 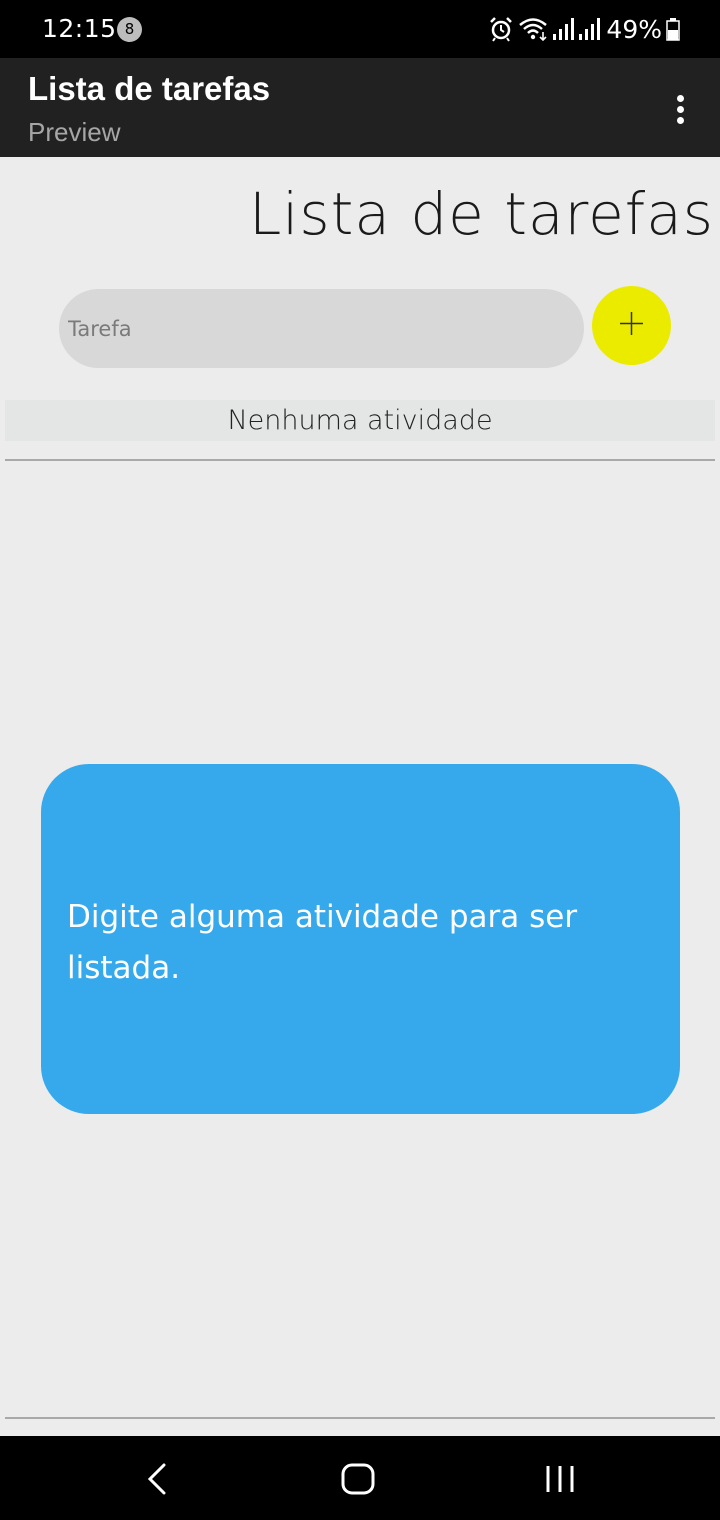 What do you see at coordinates (501, 29) in the screenshot?
I see `alarm-icon` at bounding box center [501, 29].